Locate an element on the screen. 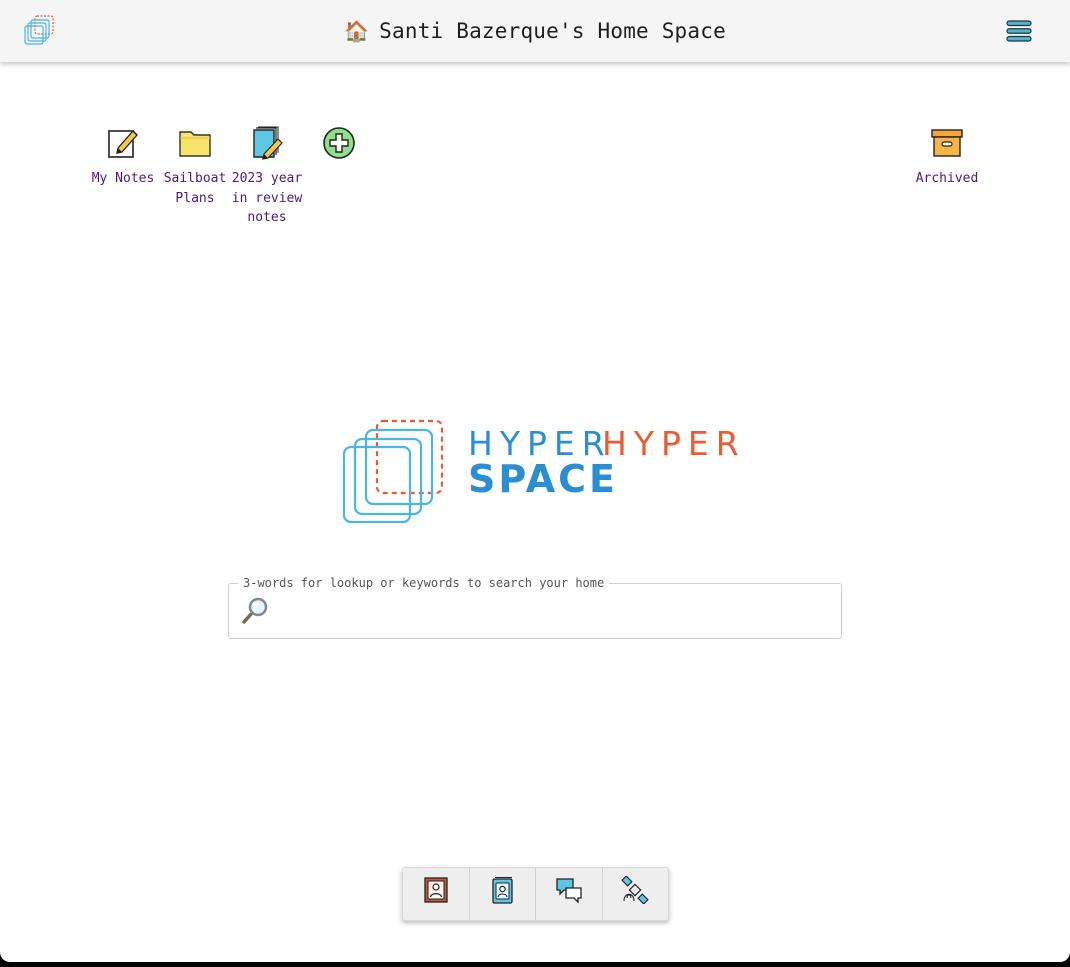 The height and width of the screenshot is (967, 1070). notebook-pencil-icon is located at coordinates (268, 143).